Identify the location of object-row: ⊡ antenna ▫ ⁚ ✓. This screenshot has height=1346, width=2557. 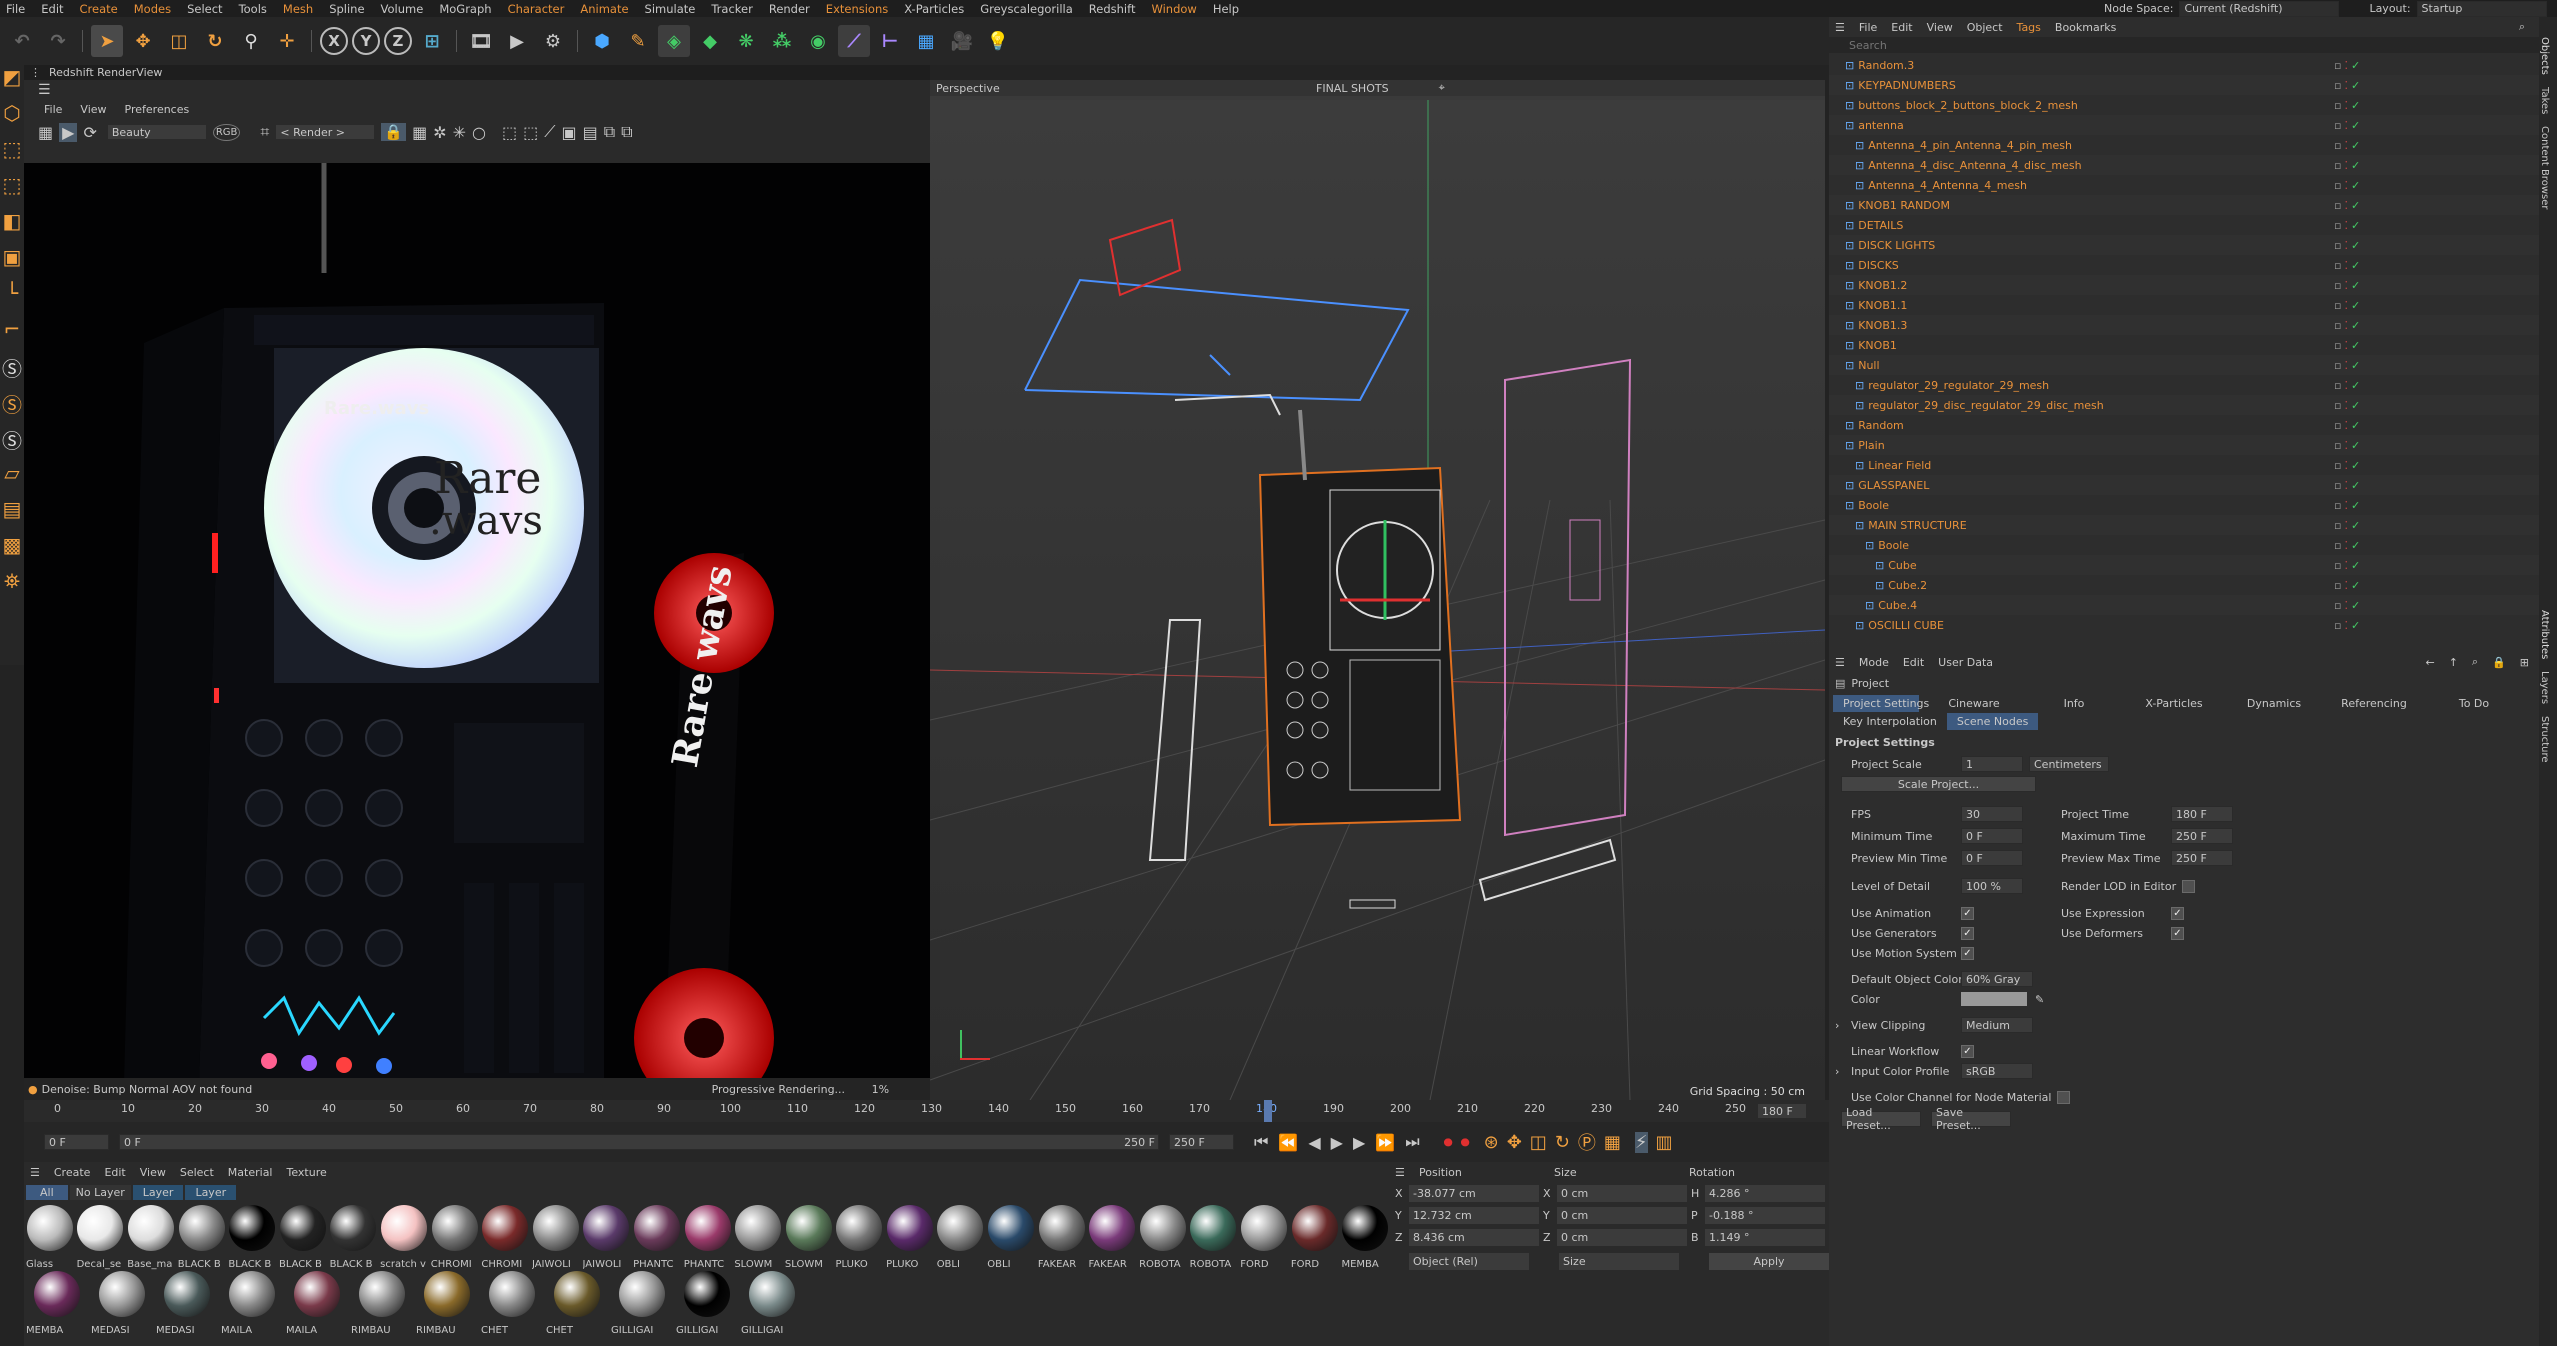
(2184, 125).